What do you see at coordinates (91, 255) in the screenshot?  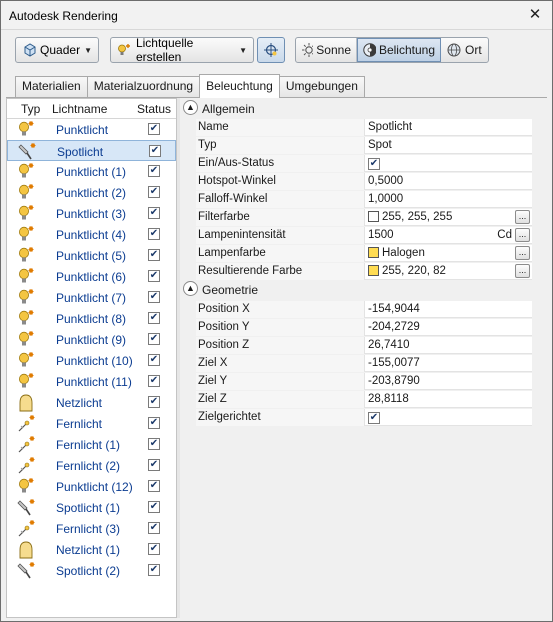 I see `light-list-item: Punktlicht (5) ✔` at bounding box center [91, 255].